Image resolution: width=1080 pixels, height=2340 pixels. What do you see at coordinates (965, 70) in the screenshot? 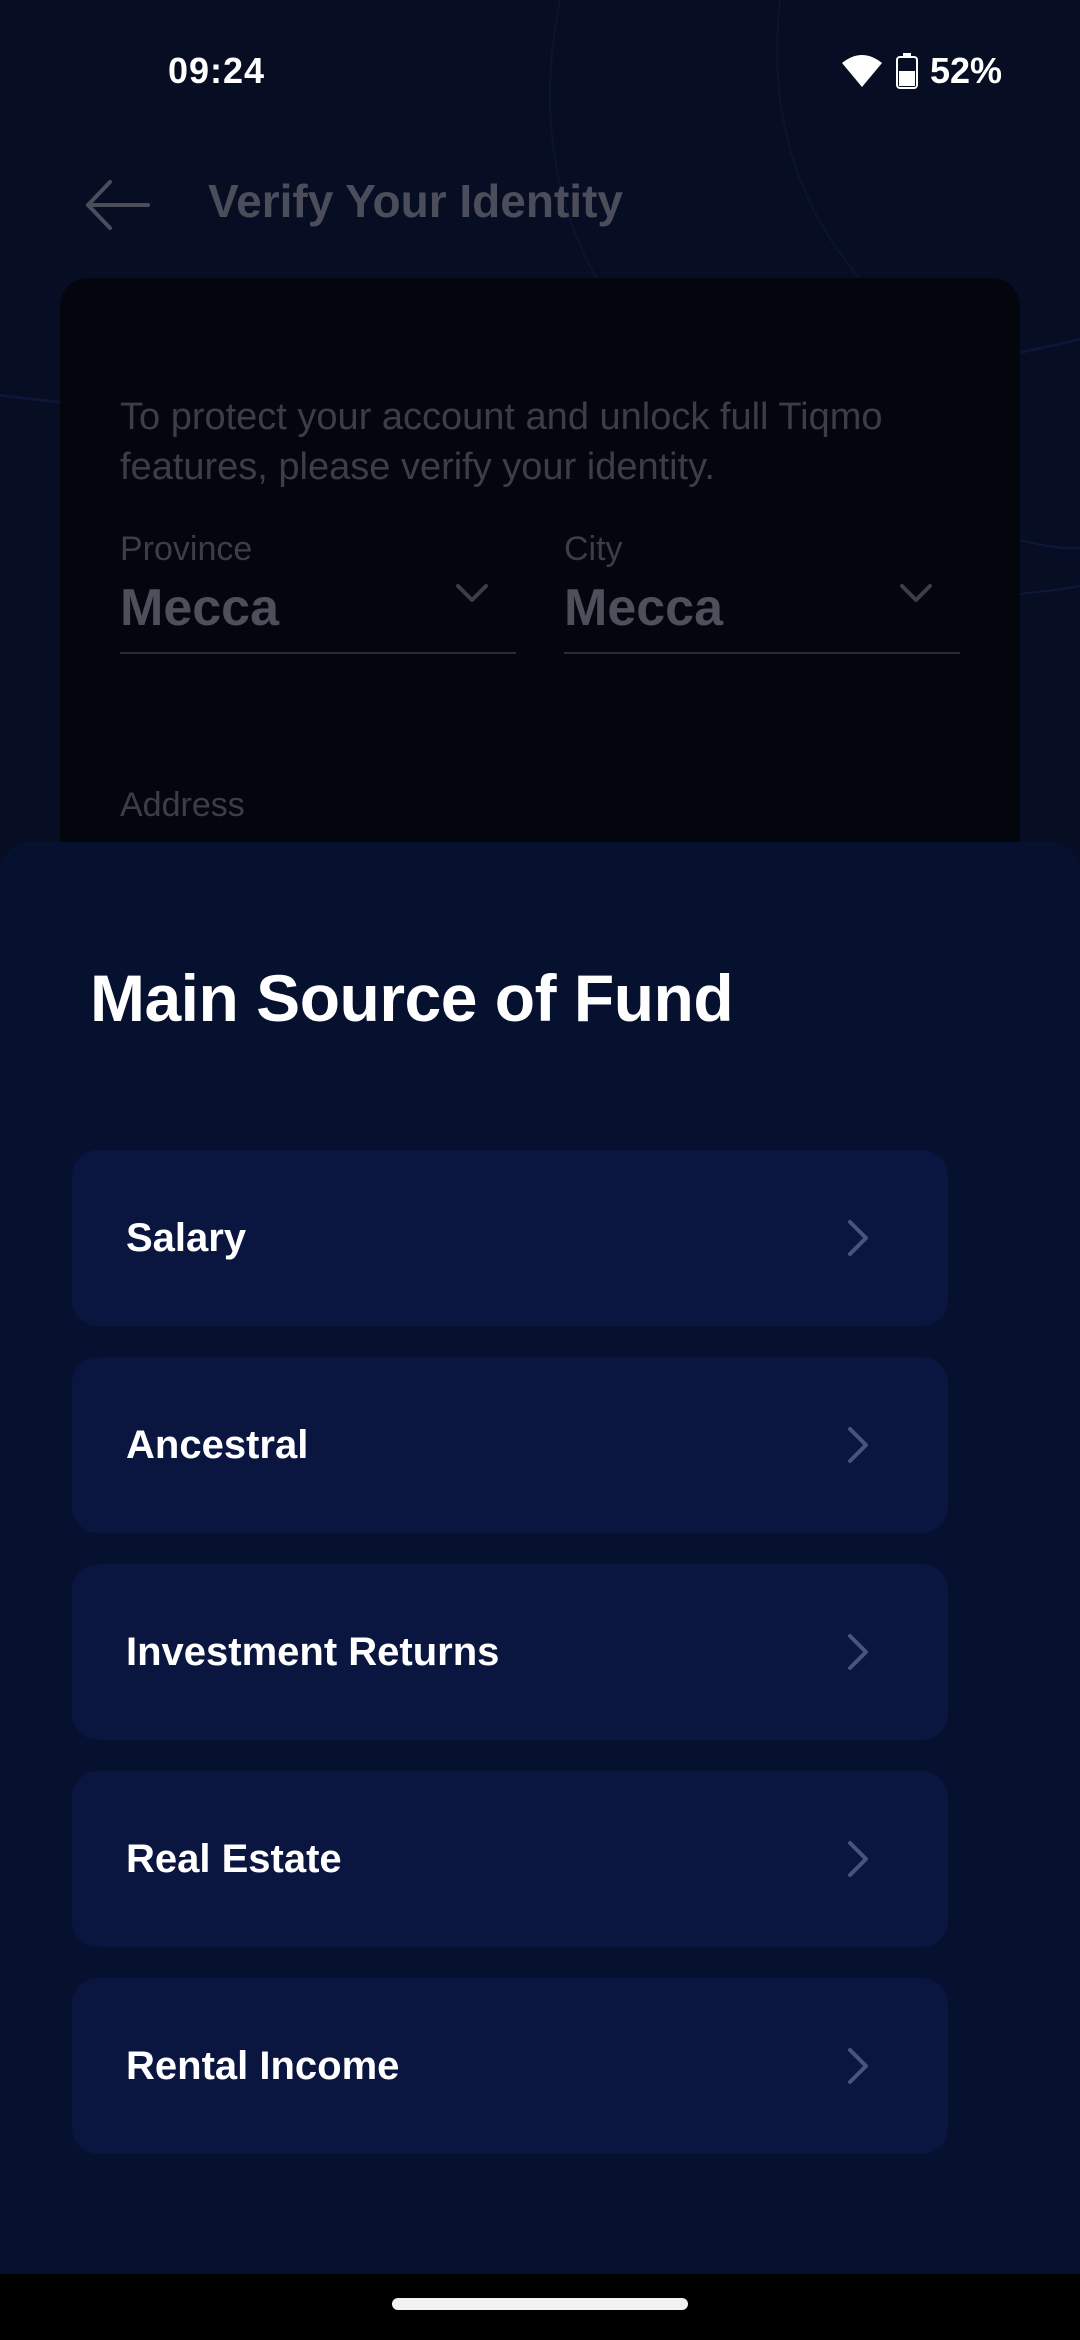
I see `battery-percentage: 52%` at bounding box center [965, 70].